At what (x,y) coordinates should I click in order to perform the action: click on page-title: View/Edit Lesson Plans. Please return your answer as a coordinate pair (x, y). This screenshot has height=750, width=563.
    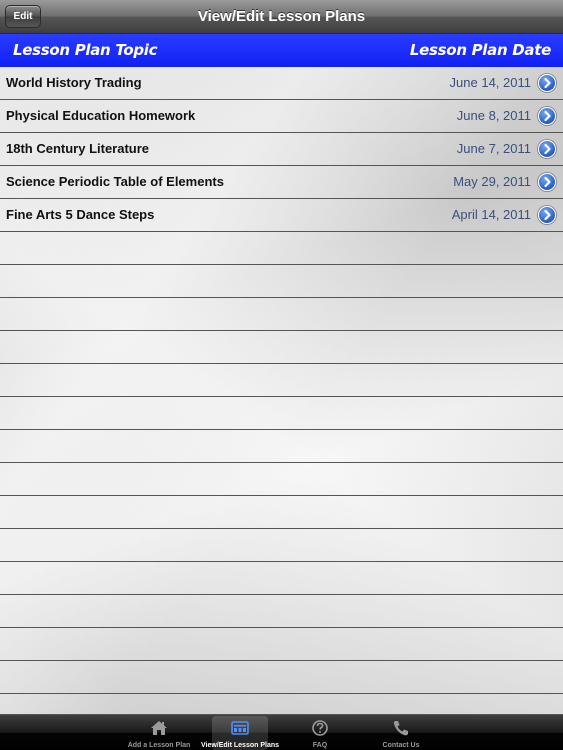
    Looking at the image, I should click on (281, 16).